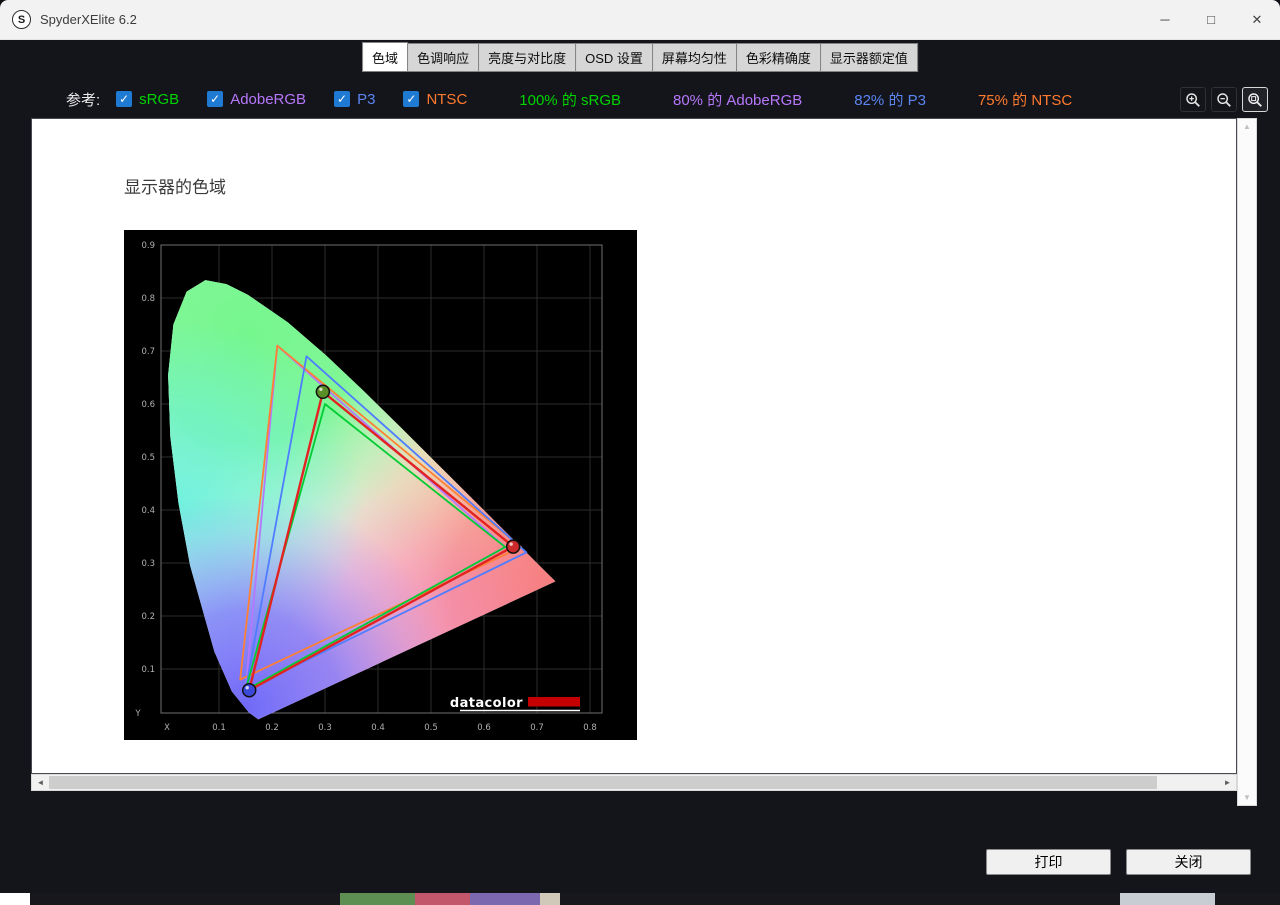 Image resolution: width=1280 pixels, height=905 pixels. I want to click on close-dialog-button: 关闭, so click(1188, 862).